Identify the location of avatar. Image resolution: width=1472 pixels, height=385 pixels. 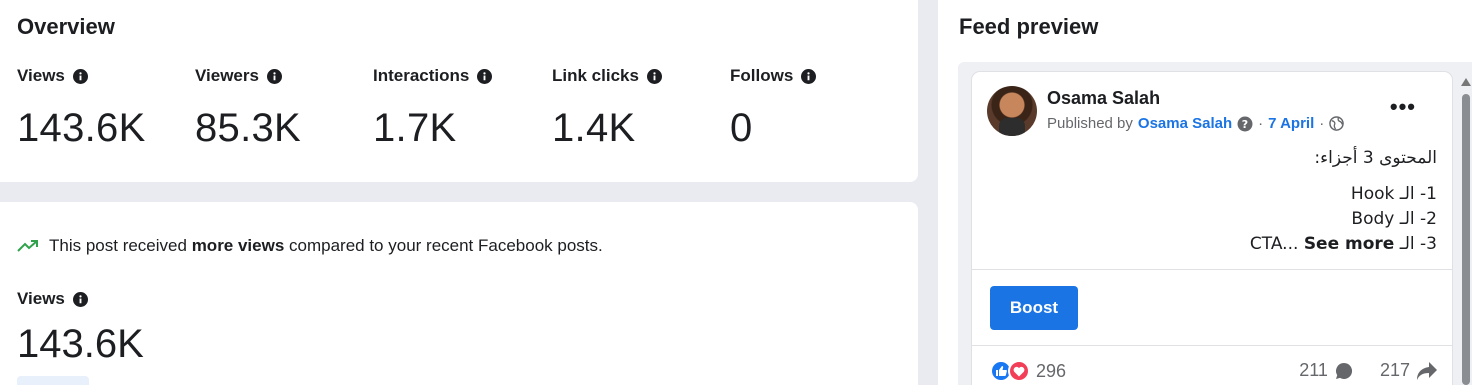
(1012, 111).